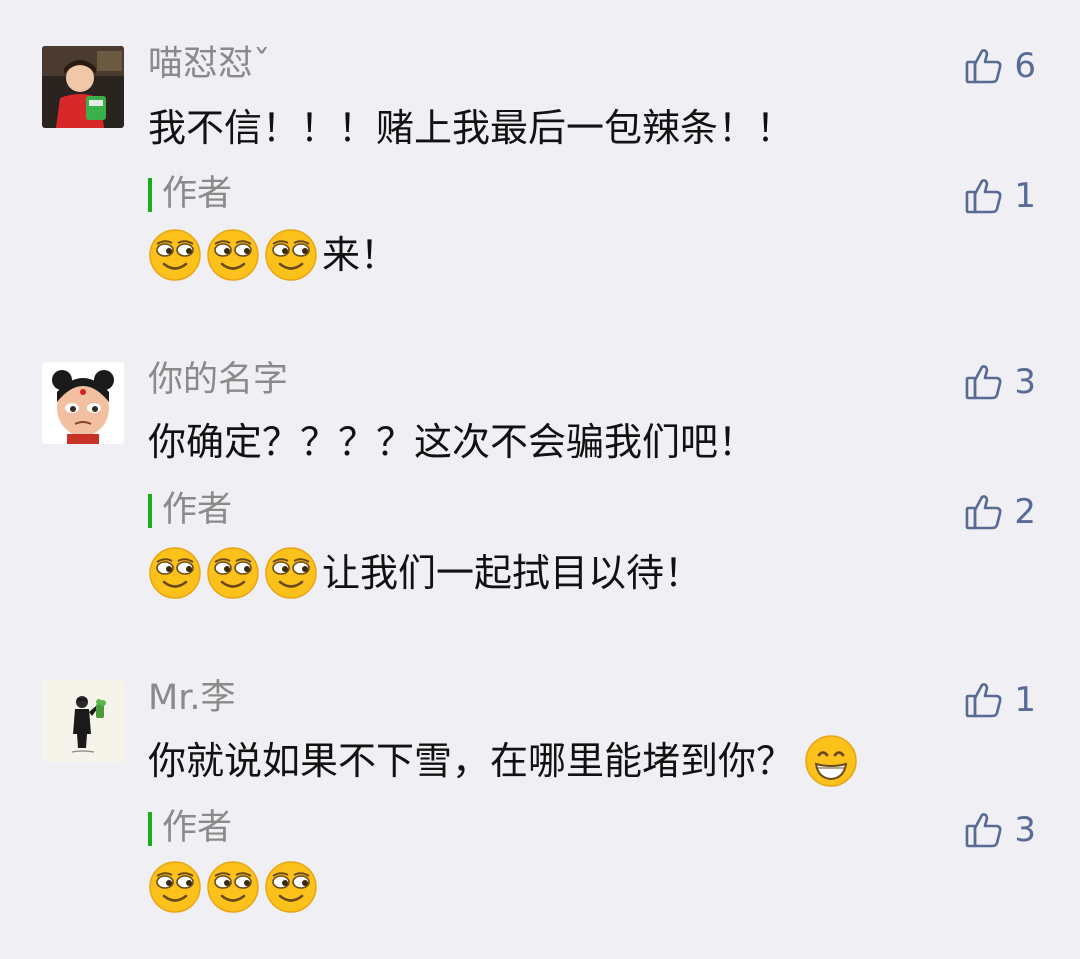  I want to click on author-reply-text: 让我们一起拭目以待！, so click(425, 573).